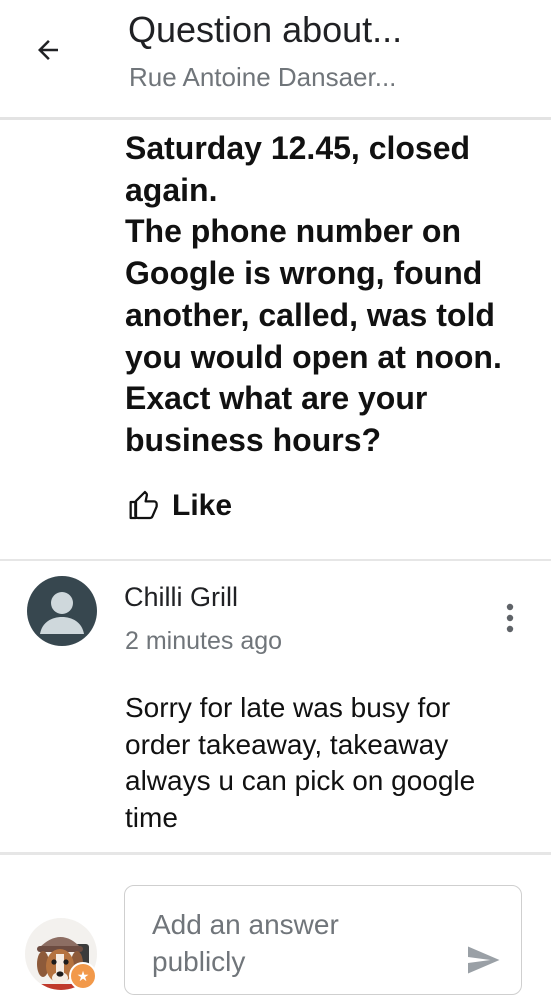 The height and width of the screenshot is (1000, 551). Describe the element at coordinates (181, 597) in the screenshot. I see `answer-author-name: Chilli Grill` at that location.